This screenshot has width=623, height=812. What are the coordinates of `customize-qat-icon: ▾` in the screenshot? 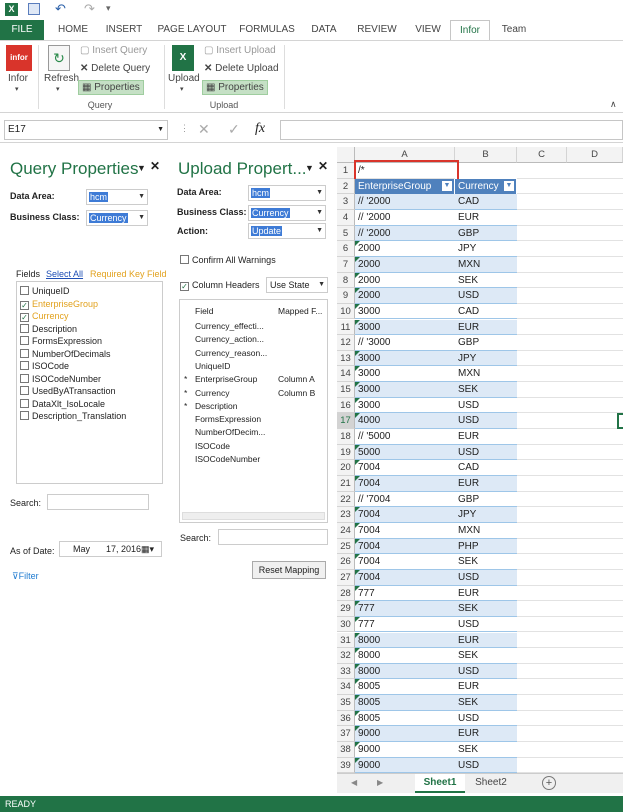 It's located at (108, 8).